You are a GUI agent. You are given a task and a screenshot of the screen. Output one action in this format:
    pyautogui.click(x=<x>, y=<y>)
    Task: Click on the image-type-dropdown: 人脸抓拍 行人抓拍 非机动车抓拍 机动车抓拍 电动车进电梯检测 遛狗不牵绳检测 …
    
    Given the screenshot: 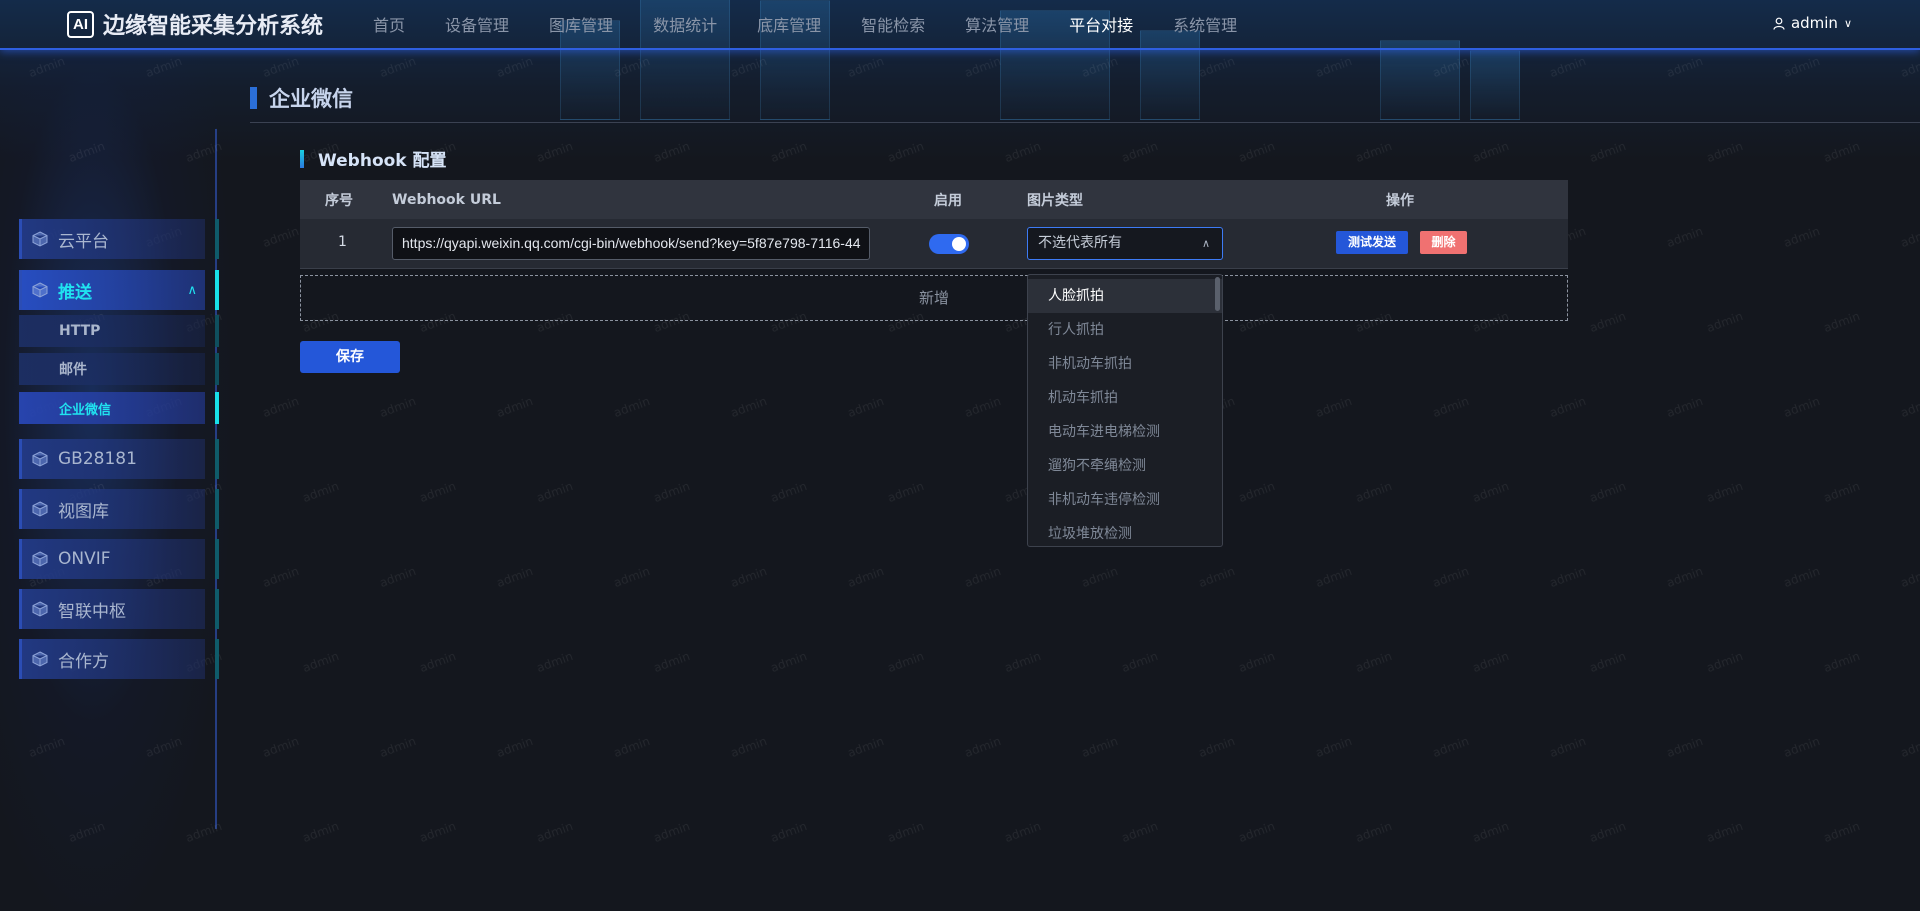 What is the action you would take?
    pyautogui.click(x=1125, y=410)
    